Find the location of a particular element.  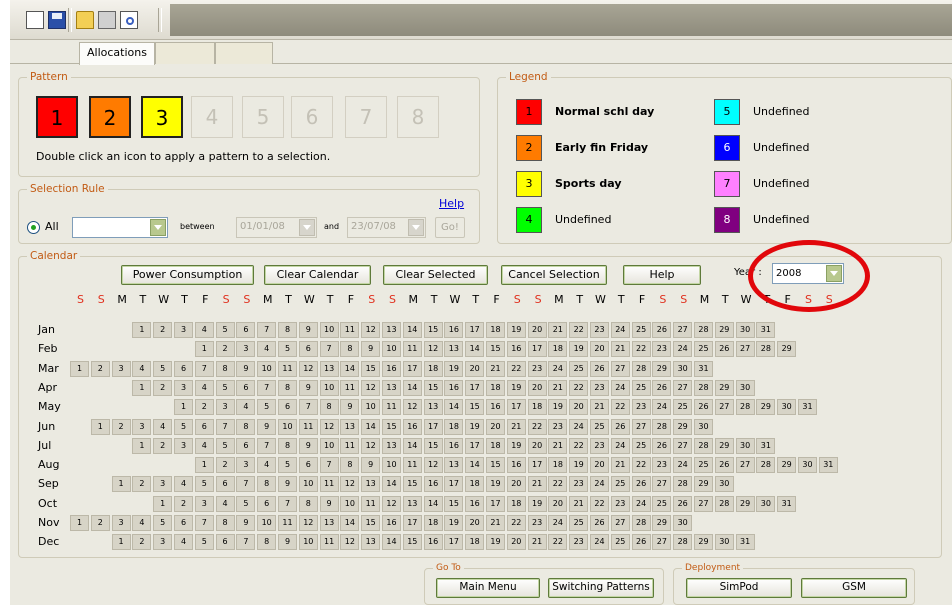

clear-calendar-button: Clear Calendar is located at coordinates (317, 275).